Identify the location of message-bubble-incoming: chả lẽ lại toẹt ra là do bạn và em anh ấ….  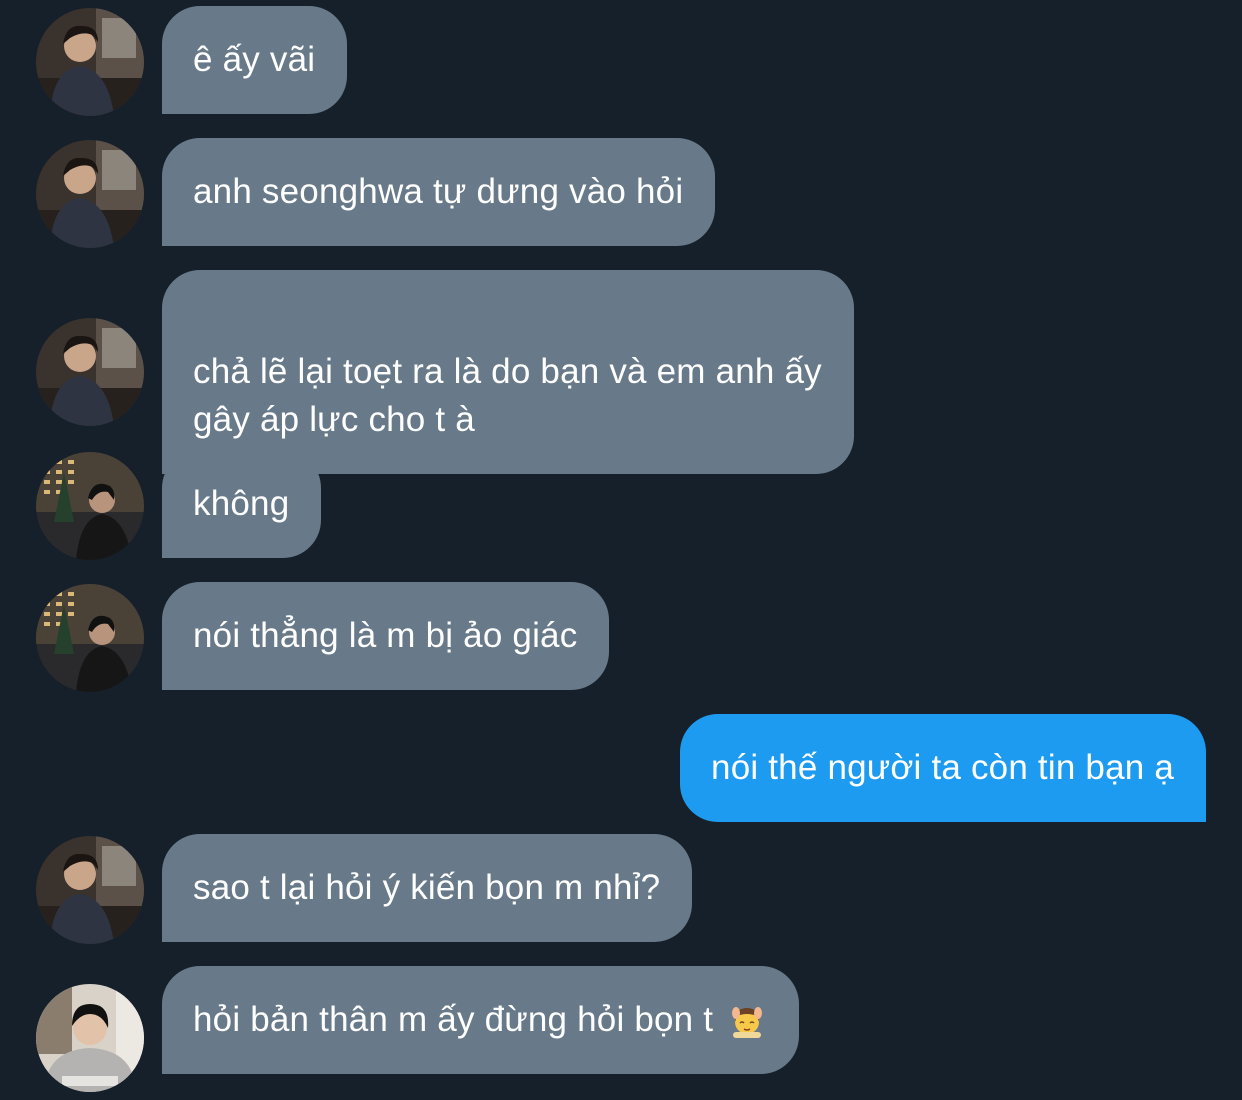
(508, 372).